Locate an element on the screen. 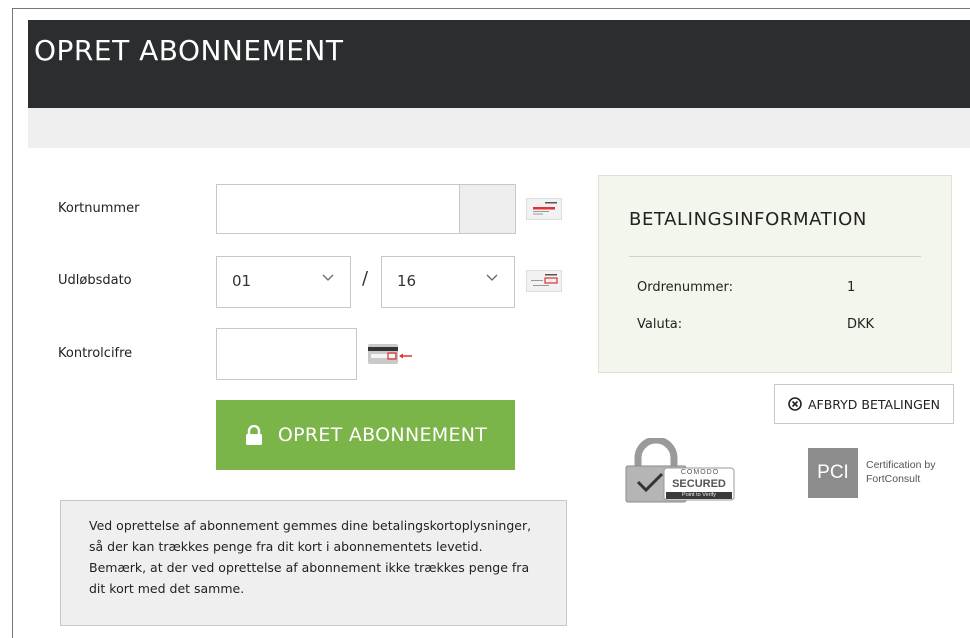  sub-header-bar is located at coordinates (499, 128).